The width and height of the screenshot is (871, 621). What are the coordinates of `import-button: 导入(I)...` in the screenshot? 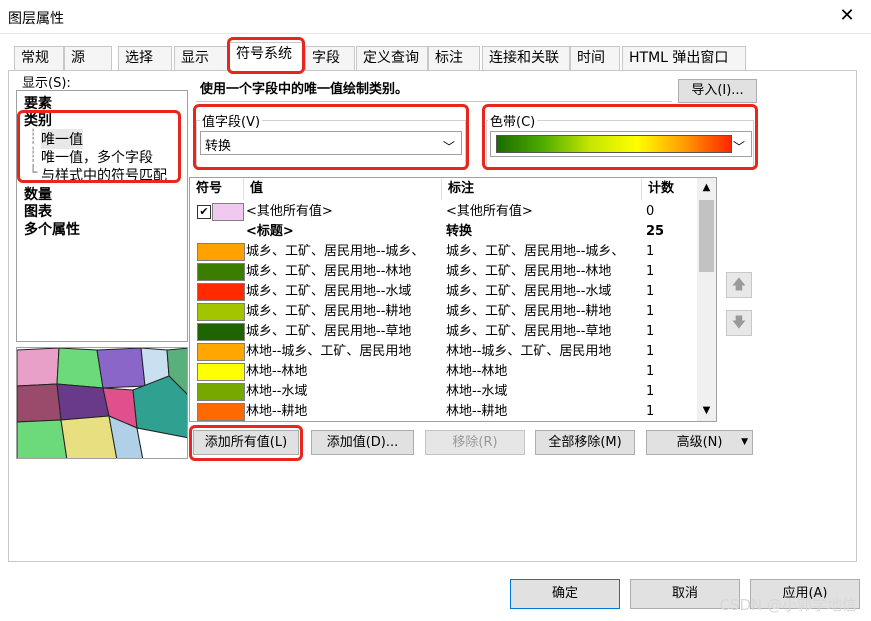 It's located at (717, 91).